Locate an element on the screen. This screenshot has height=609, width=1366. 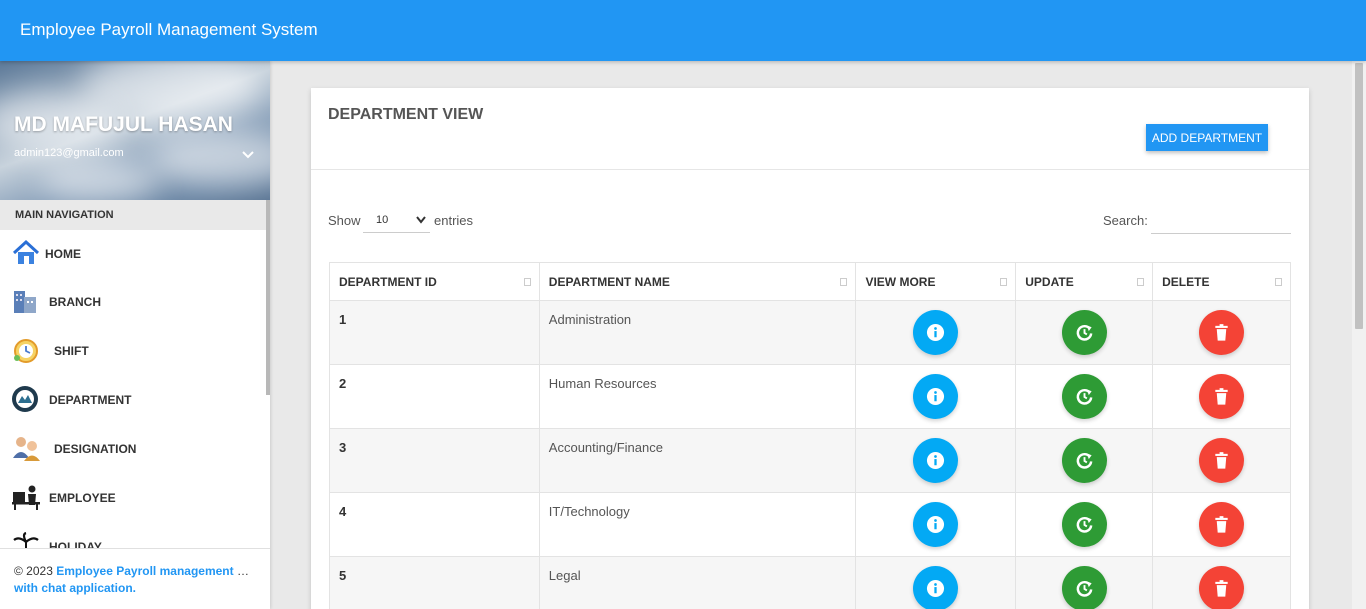
entries-label: entries is located at coordinates (454, 220).